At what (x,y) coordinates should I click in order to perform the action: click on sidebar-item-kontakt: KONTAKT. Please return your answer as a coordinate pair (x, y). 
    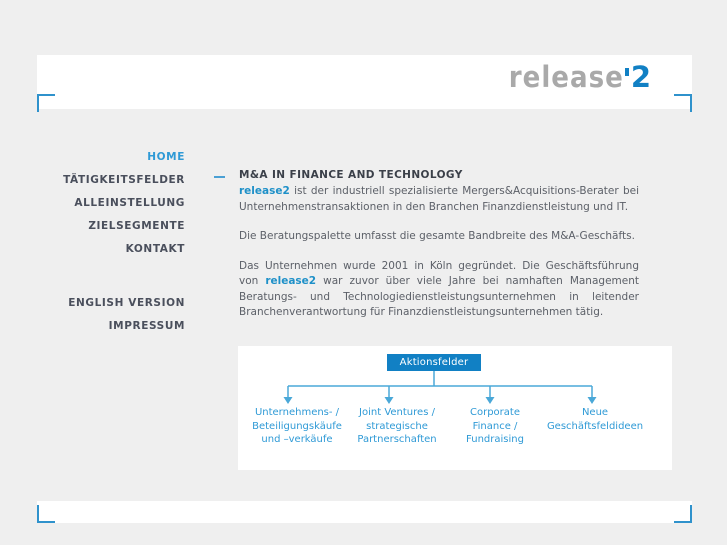
    Looking at the image, I should click on (102, 249).